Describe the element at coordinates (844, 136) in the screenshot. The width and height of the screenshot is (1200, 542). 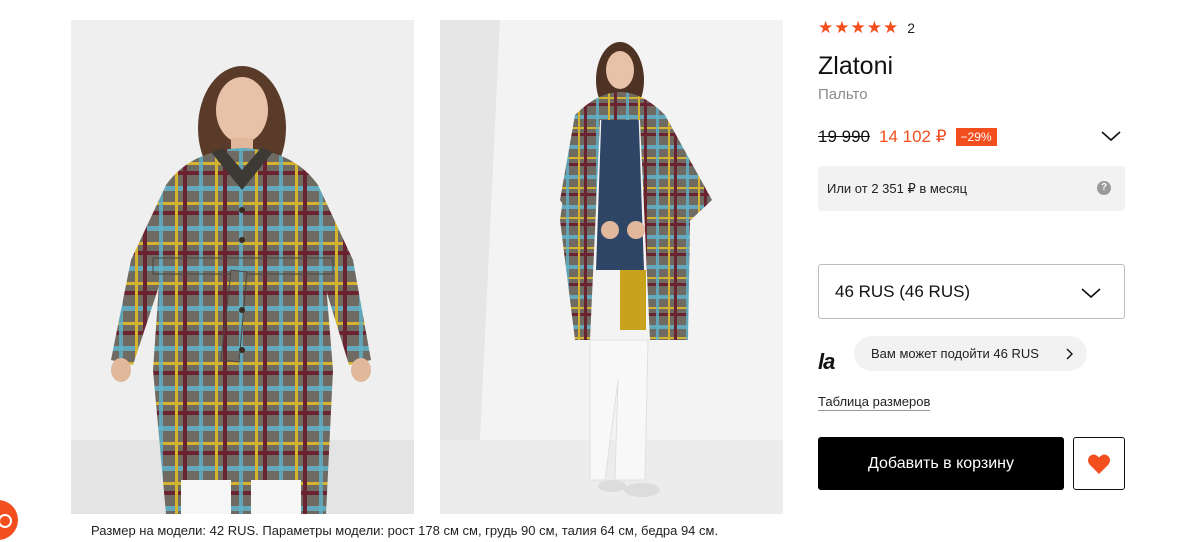
I see `old-price: 19 990` at that location.